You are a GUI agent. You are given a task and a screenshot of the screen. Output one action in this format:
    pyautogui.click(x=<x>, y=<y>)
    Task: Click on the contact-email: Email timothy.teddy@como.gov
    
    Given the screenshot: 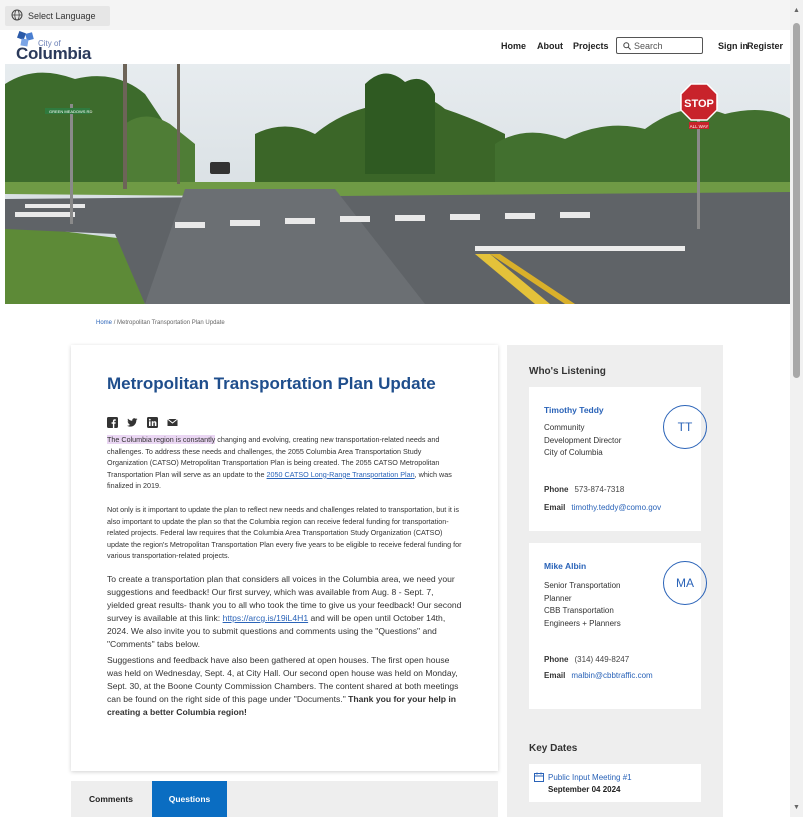 What is the action you would take?
    pyautogui.click(x=603, y=507)
    